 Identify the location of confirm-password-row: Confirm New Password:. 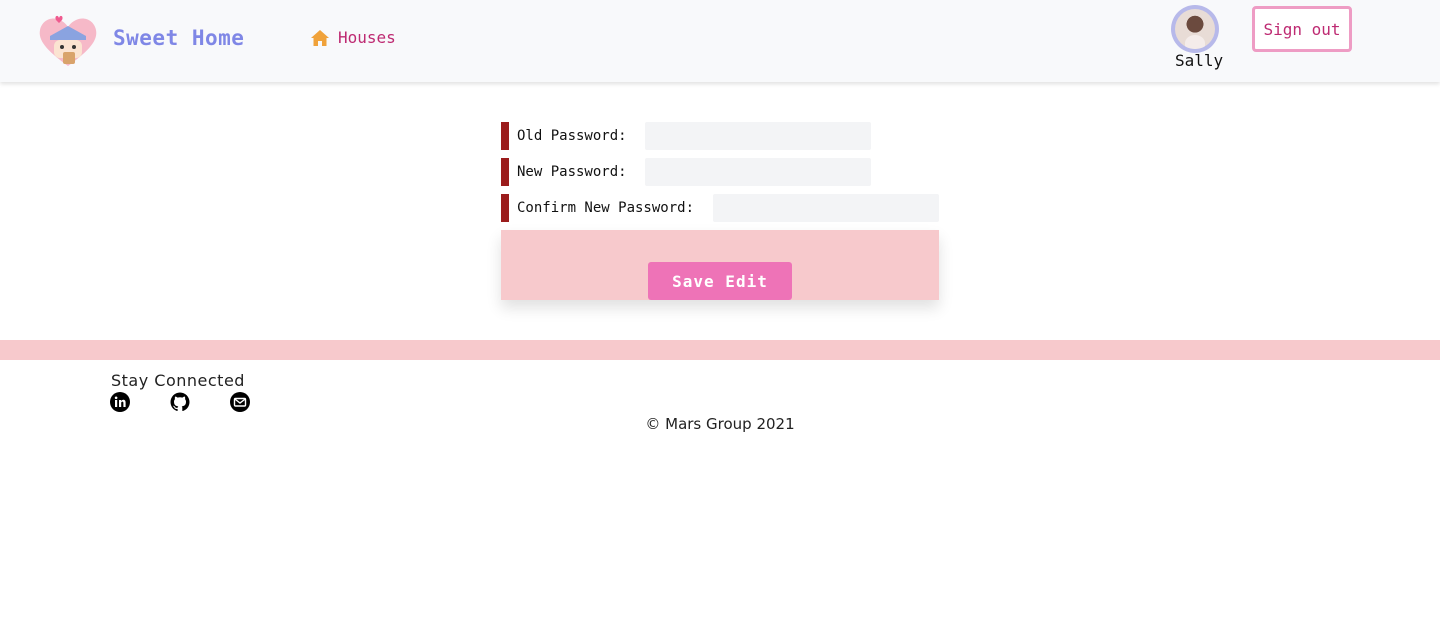
(720, 208).